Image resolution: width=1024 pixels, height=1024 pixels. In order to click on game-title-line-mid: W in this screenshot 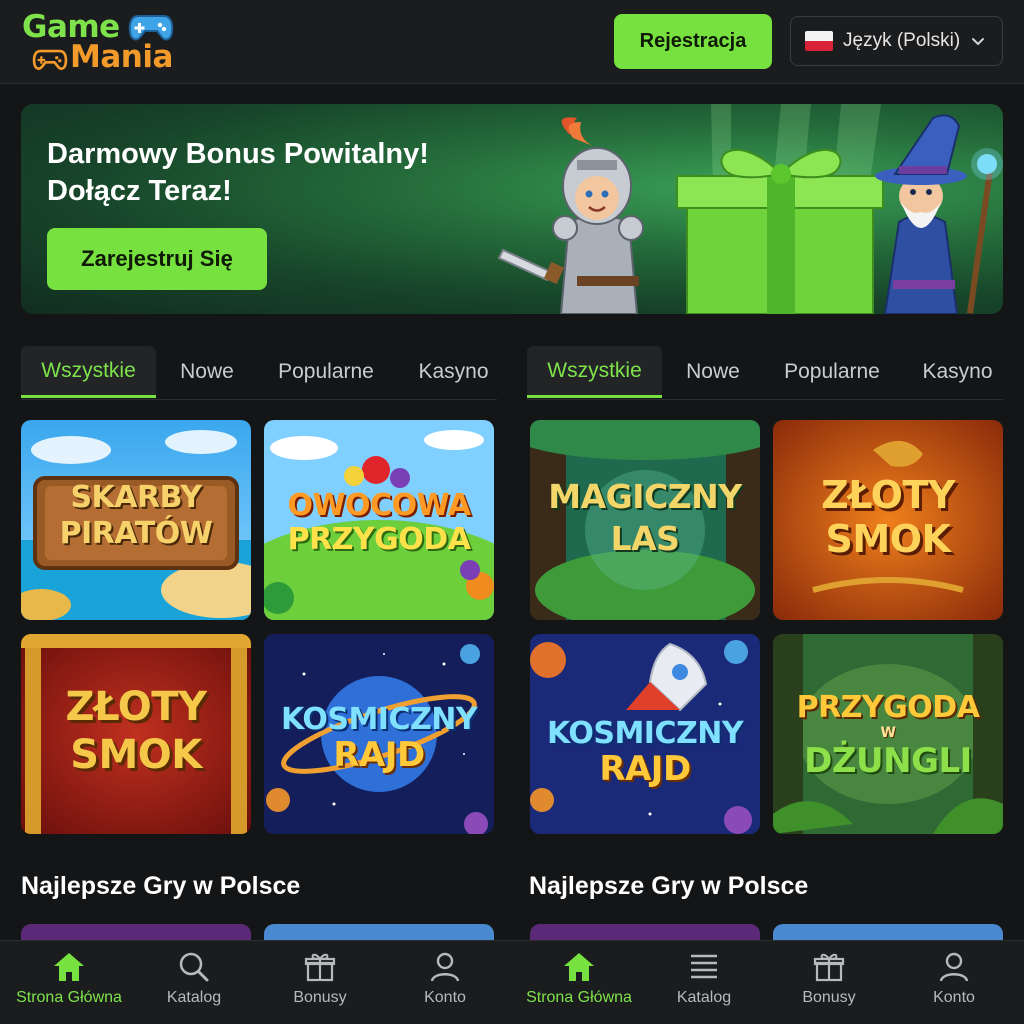, I will do `click(888, 733)`.